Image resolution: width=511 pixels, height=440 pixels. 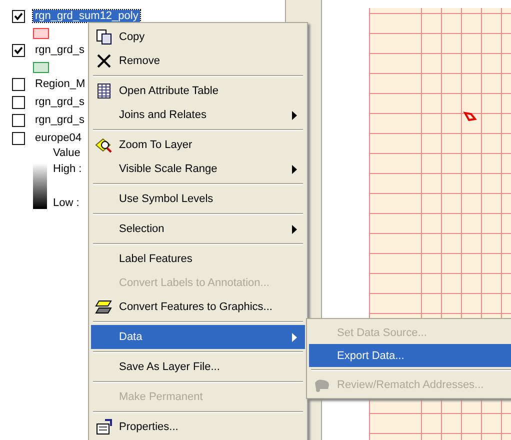 I want to click on table-icon, so click(x=104, y=91).